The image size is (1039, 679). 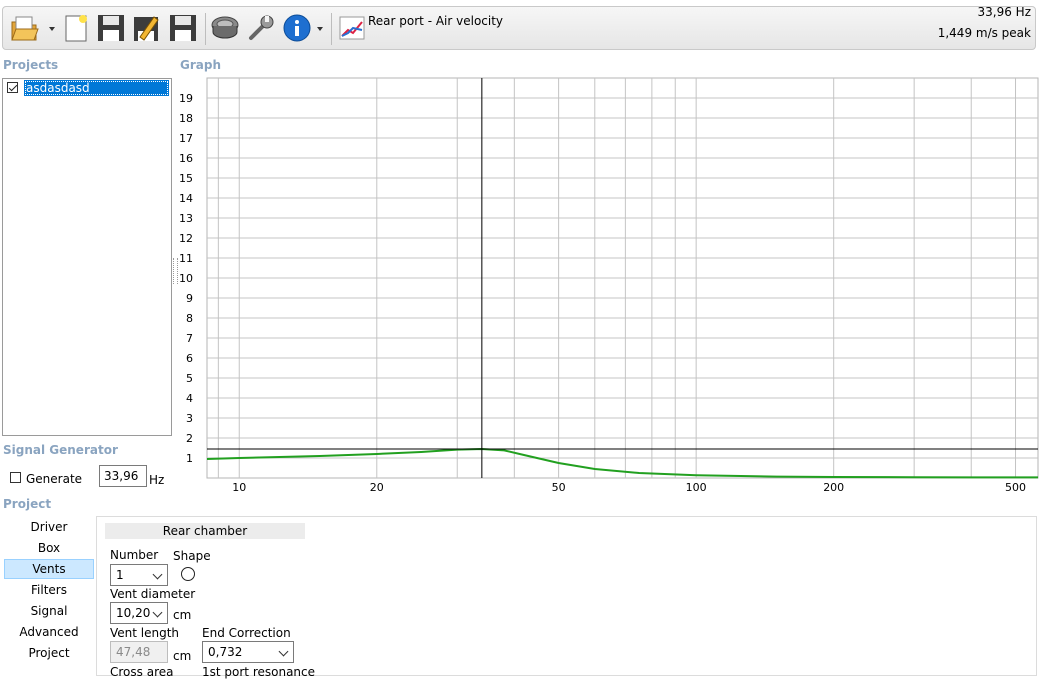 I want to click on project-section-title: Project, so click(x=27, y=504).